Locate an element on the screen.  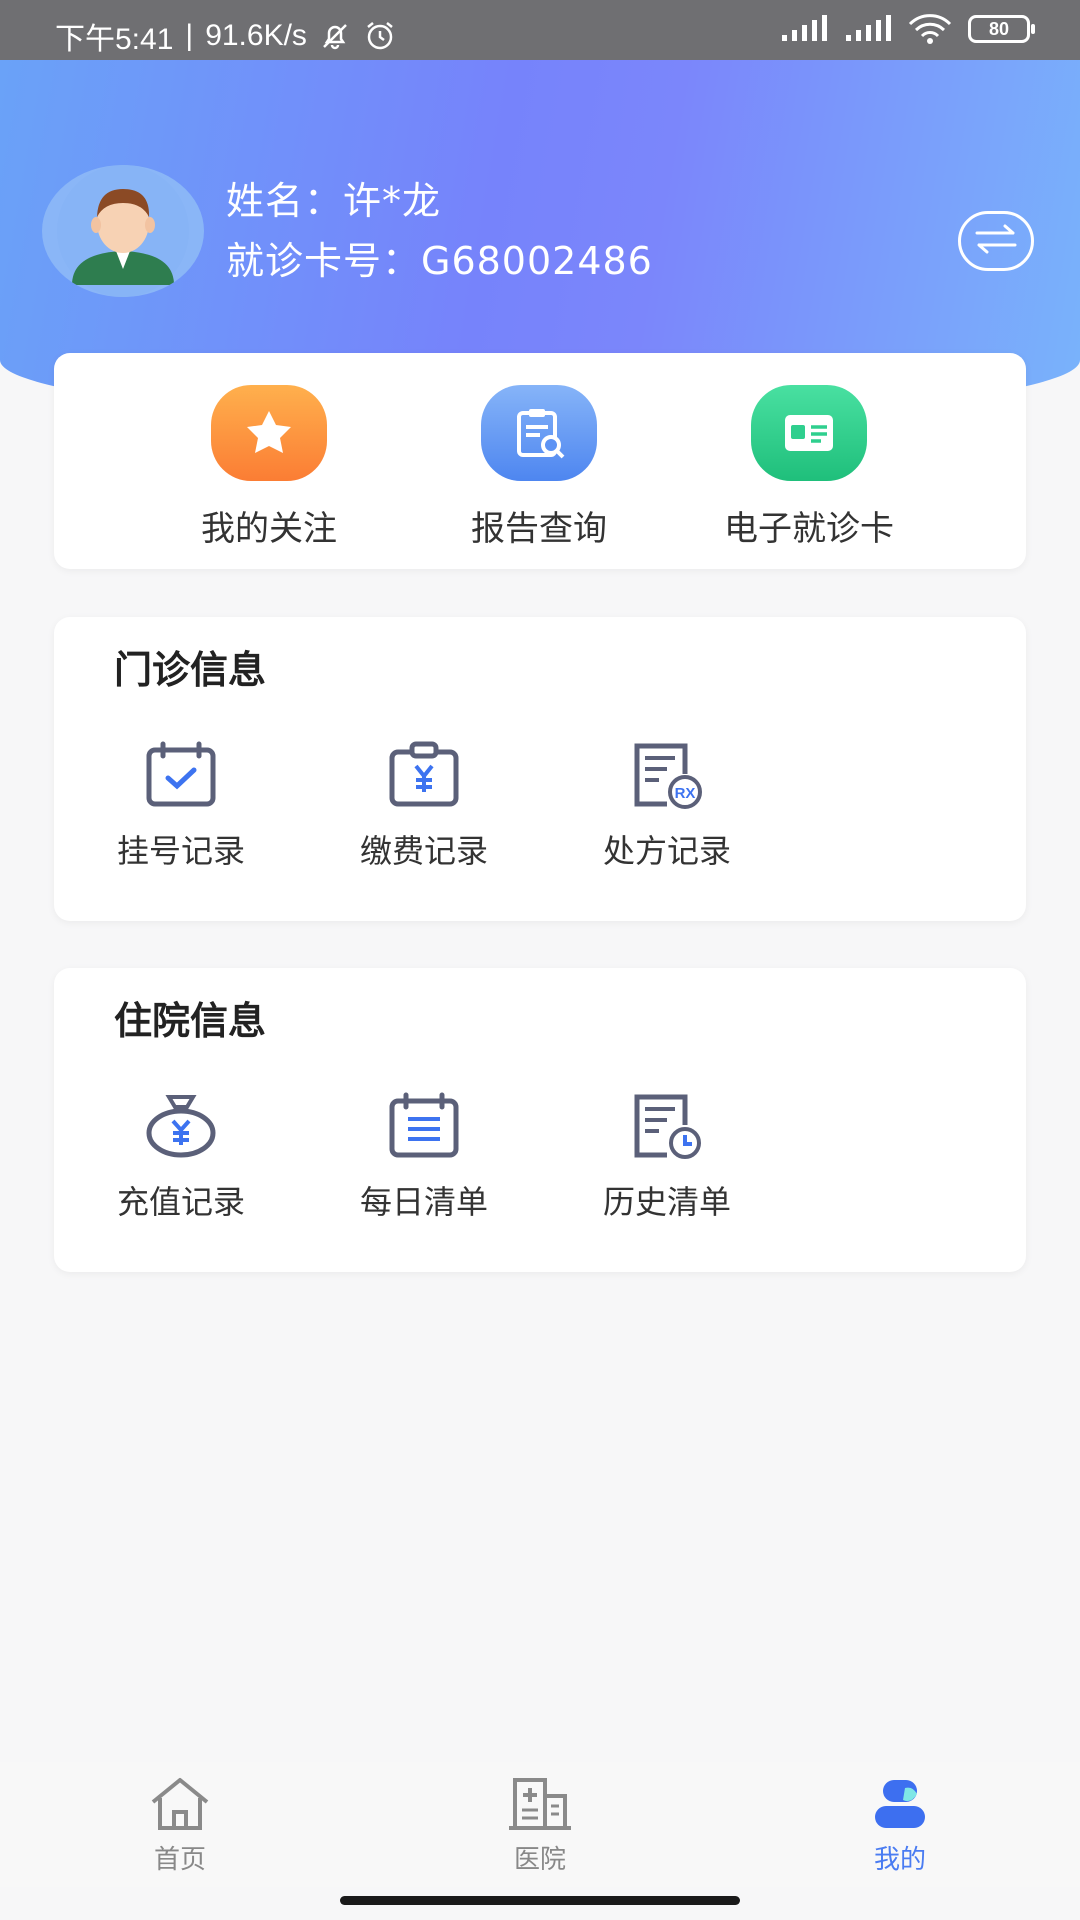
quick-action-label: 报告查询 is located at coordinates (539, 529).